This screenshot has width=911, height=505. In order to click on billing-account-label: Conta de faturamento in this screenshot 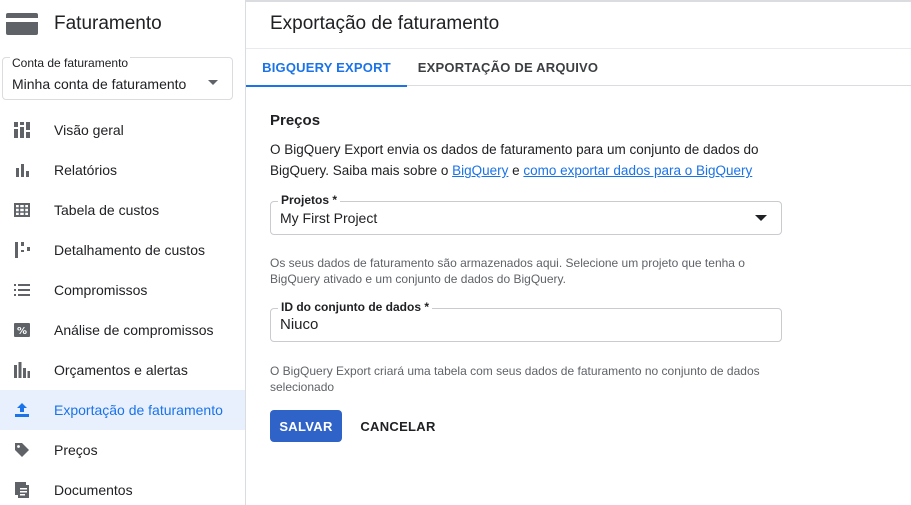, I will do `click(70, 63)`.